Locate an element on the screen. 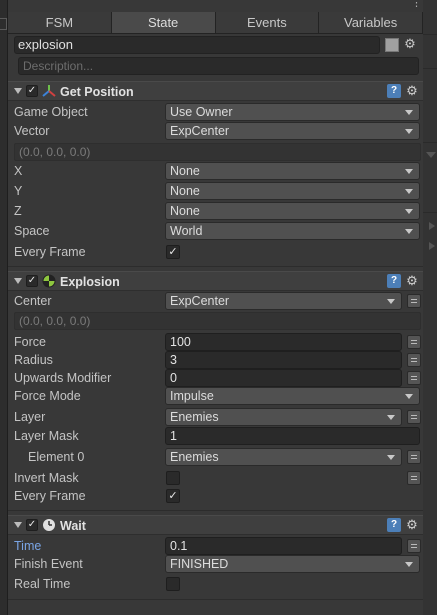 The image size is (437, 615). field-label-highlighted: Time is located at coordinates (28, 546).